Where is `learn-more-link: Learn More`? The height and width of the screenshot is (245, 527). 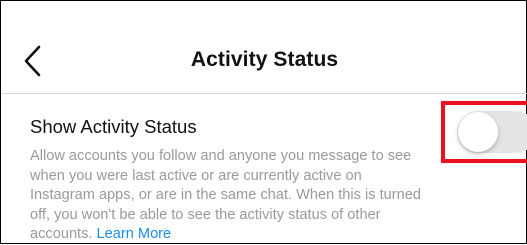
learn-more-link: Learn More is located at coordinates (134, 234).